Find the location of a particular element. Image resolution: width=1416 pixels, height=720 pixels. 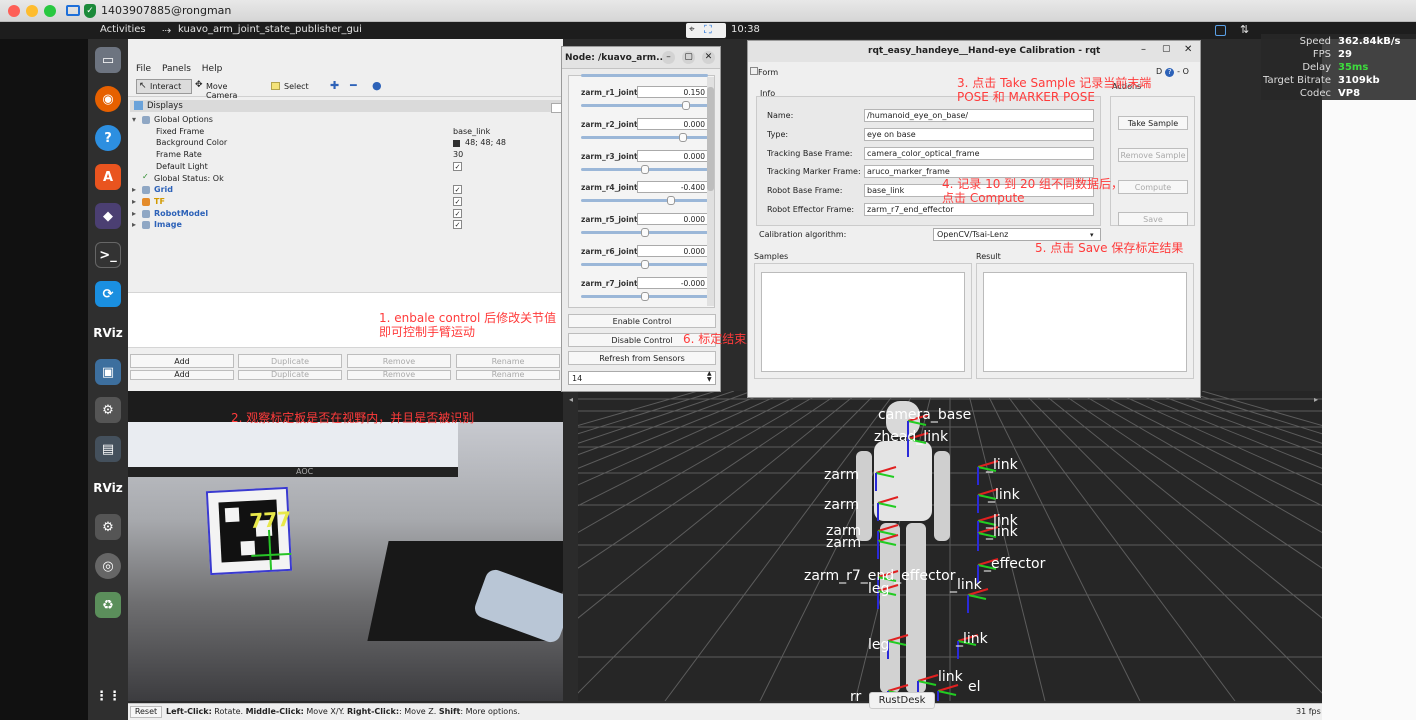

rename-display-button-2: Rename is located at coordinates (508, 375).